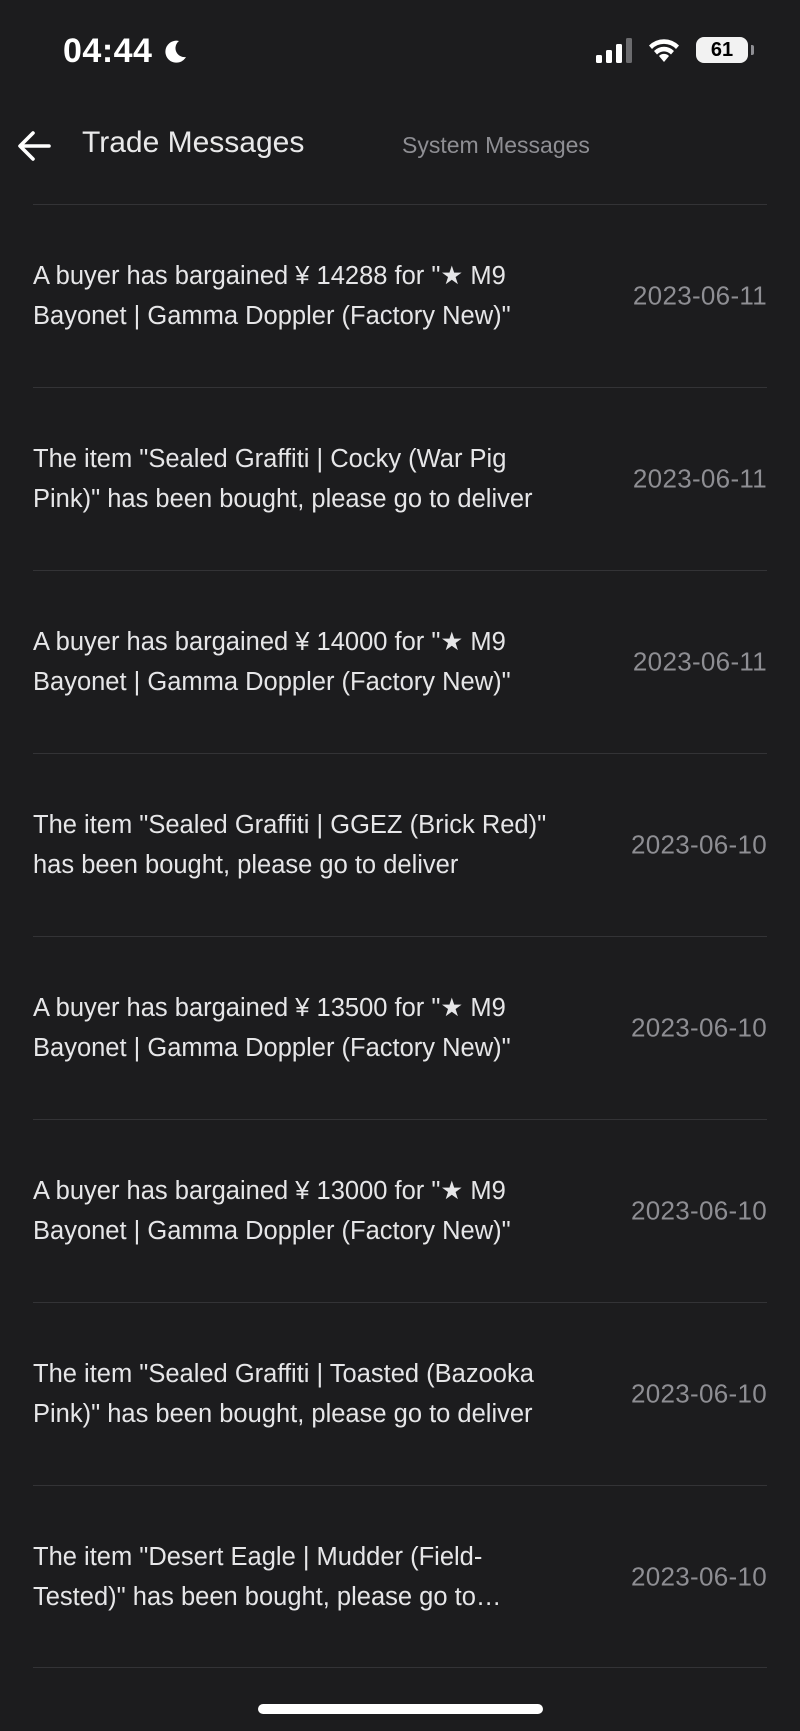 This screenshot has width=800, height=1731. I want to click on cellular-signal-icon, so click(614, 50).